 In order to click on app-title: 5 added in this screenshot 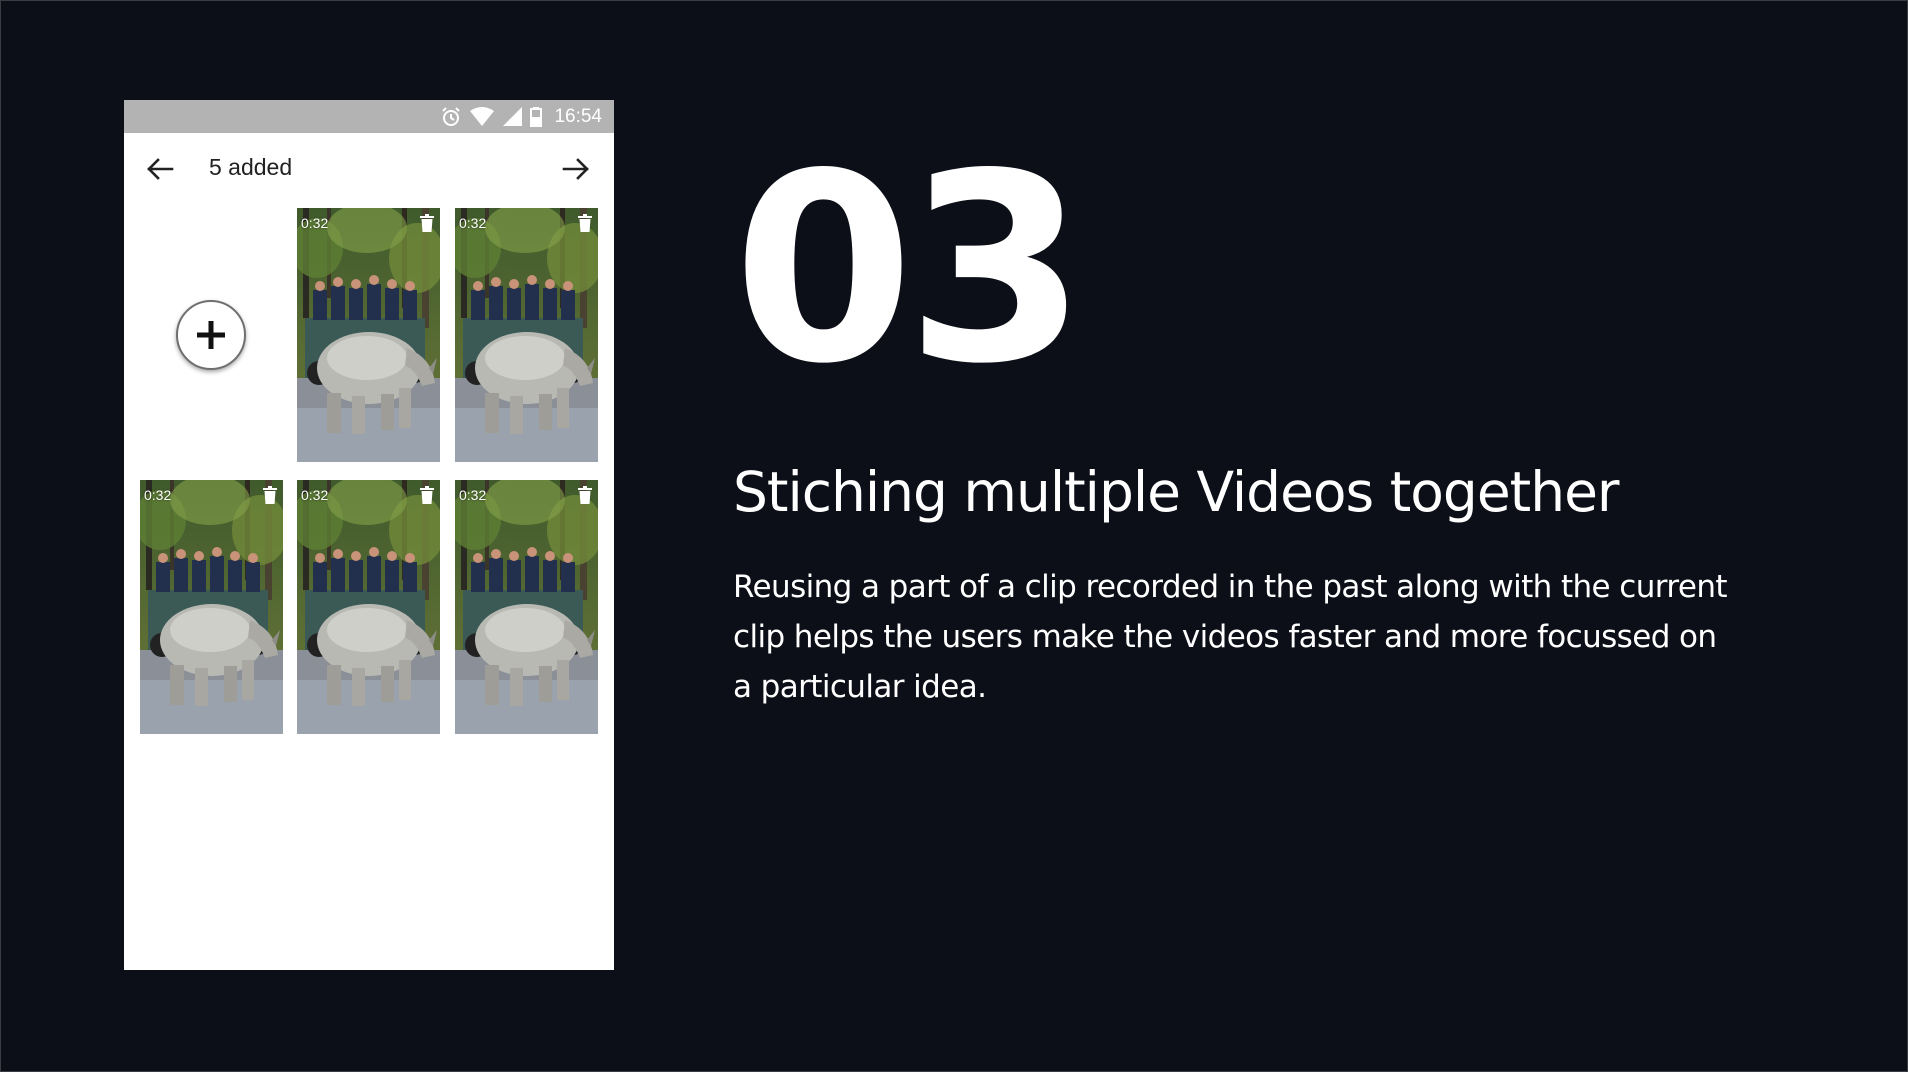, I will do `click(251, 167)`.